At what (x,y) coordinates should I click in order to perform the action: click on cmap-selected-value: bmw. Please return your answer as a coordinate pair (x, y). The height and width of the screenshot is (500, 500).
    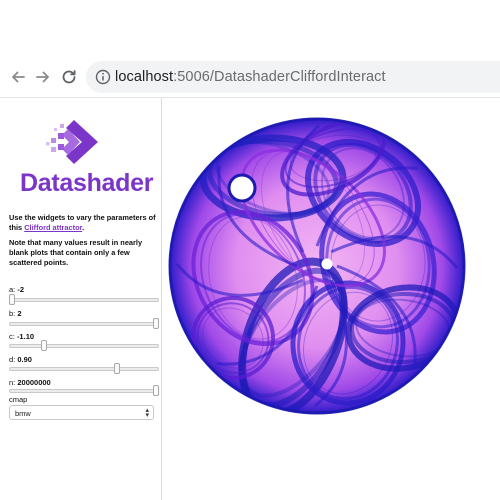
    Looking at the image, I should click on (23, 413).